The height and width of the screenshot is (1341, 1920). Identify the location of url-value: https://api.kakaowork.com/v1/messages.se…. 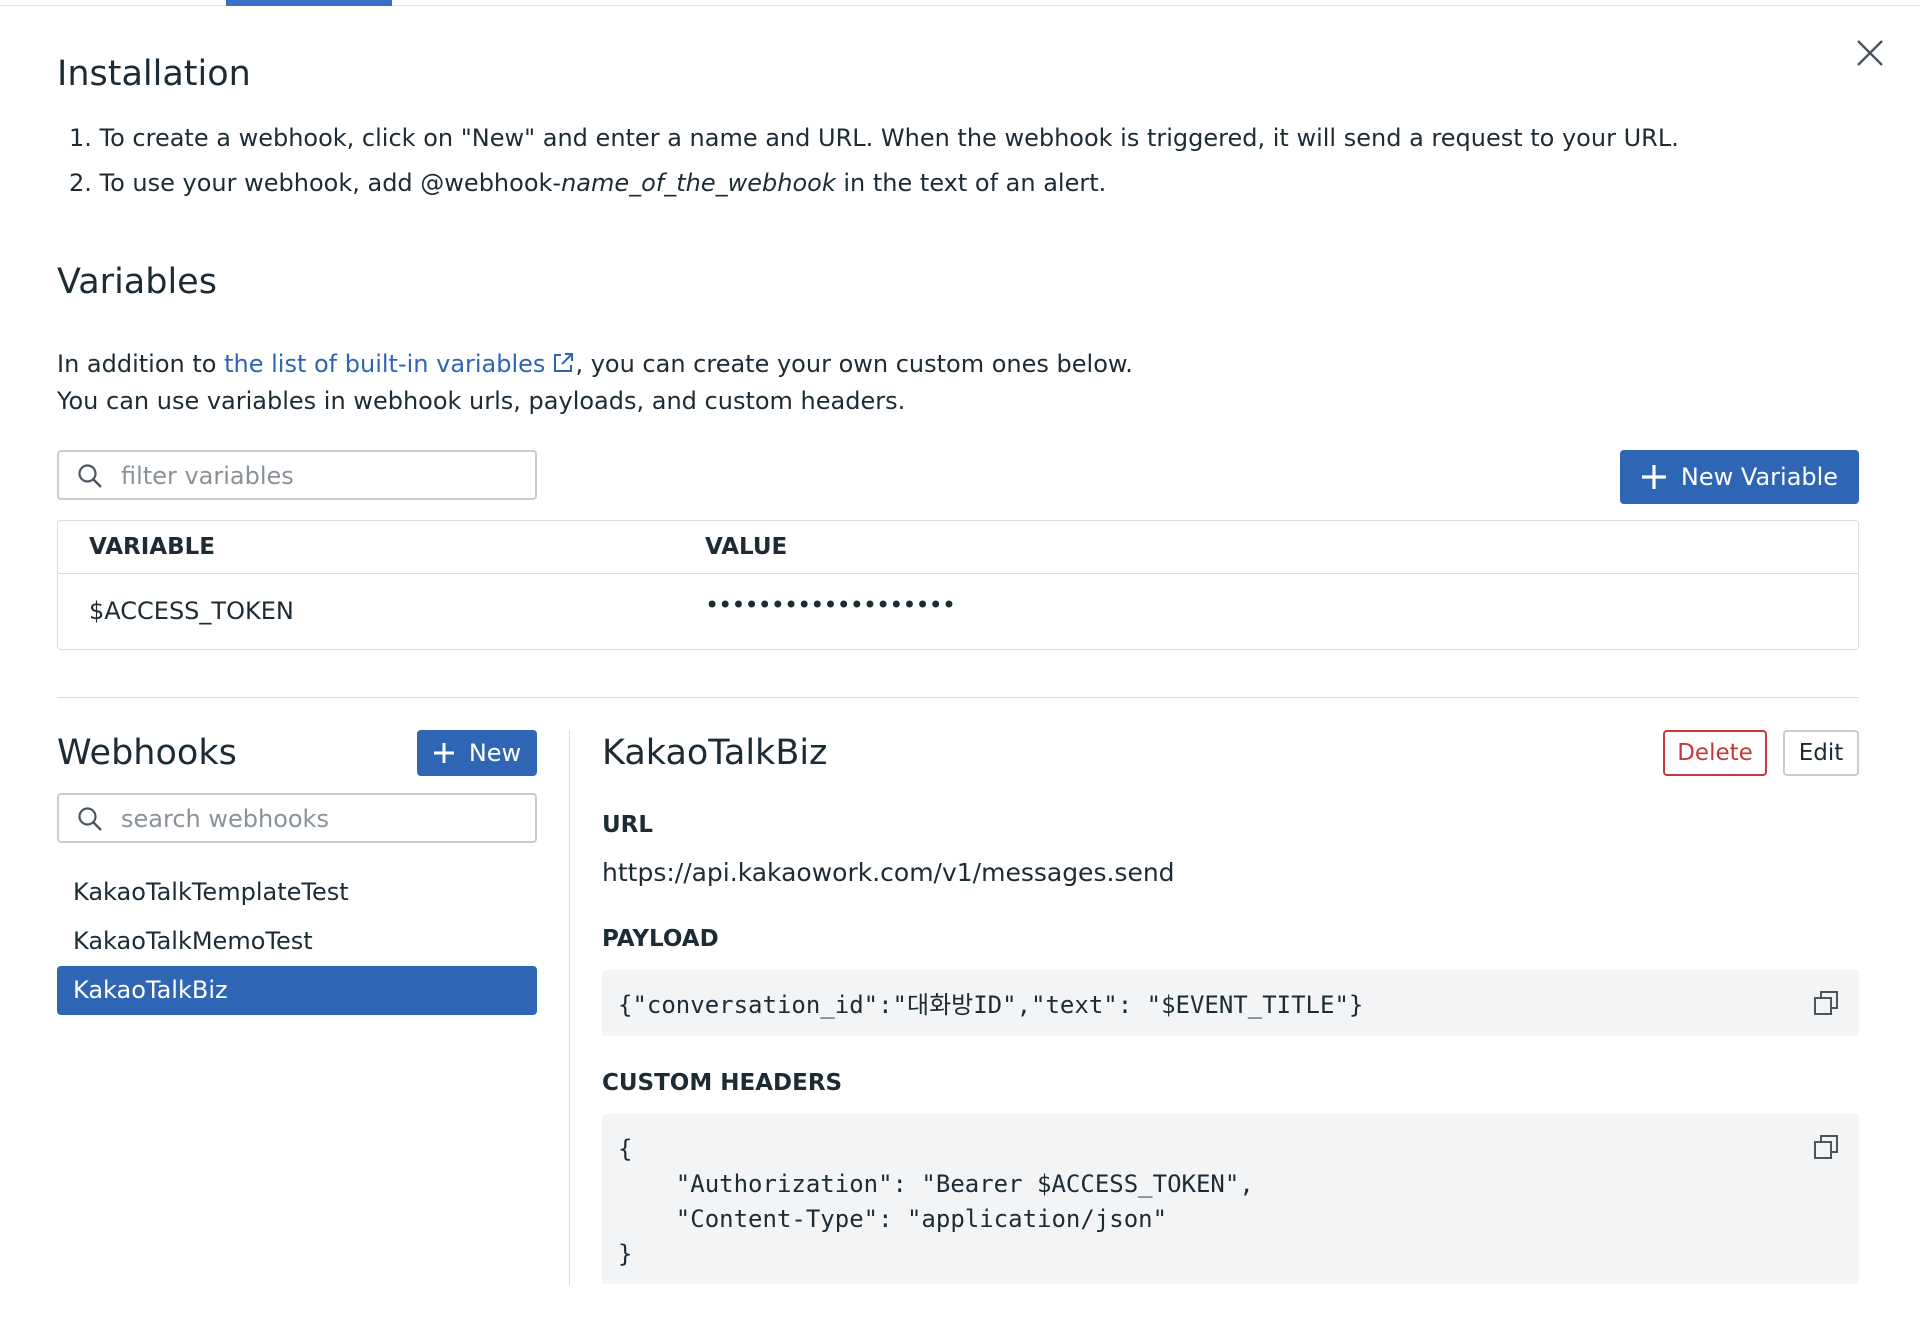
(888, 872).